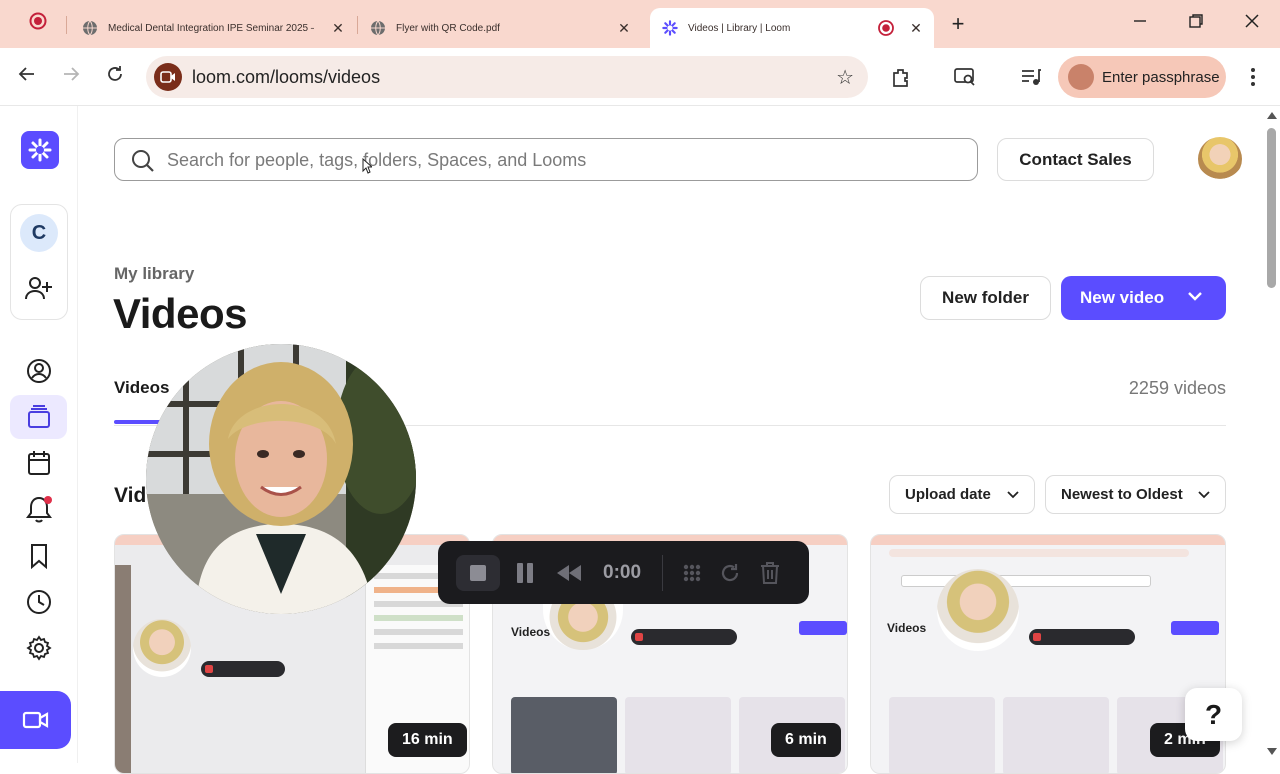 The image size is (1280, 774). Describe the element at coordinates (770, 573) in the screenshot. I see `trash-icon` at that location.